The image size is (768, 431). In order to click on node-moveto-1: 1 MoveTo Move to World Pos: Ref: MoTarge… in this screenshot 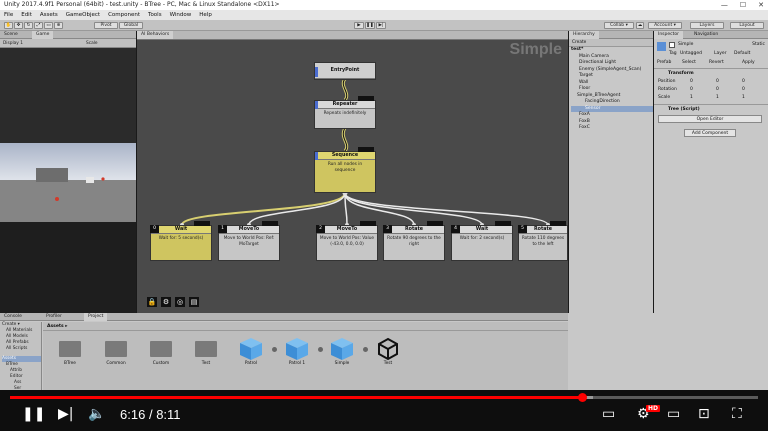, I will do `click(249, 241)`.